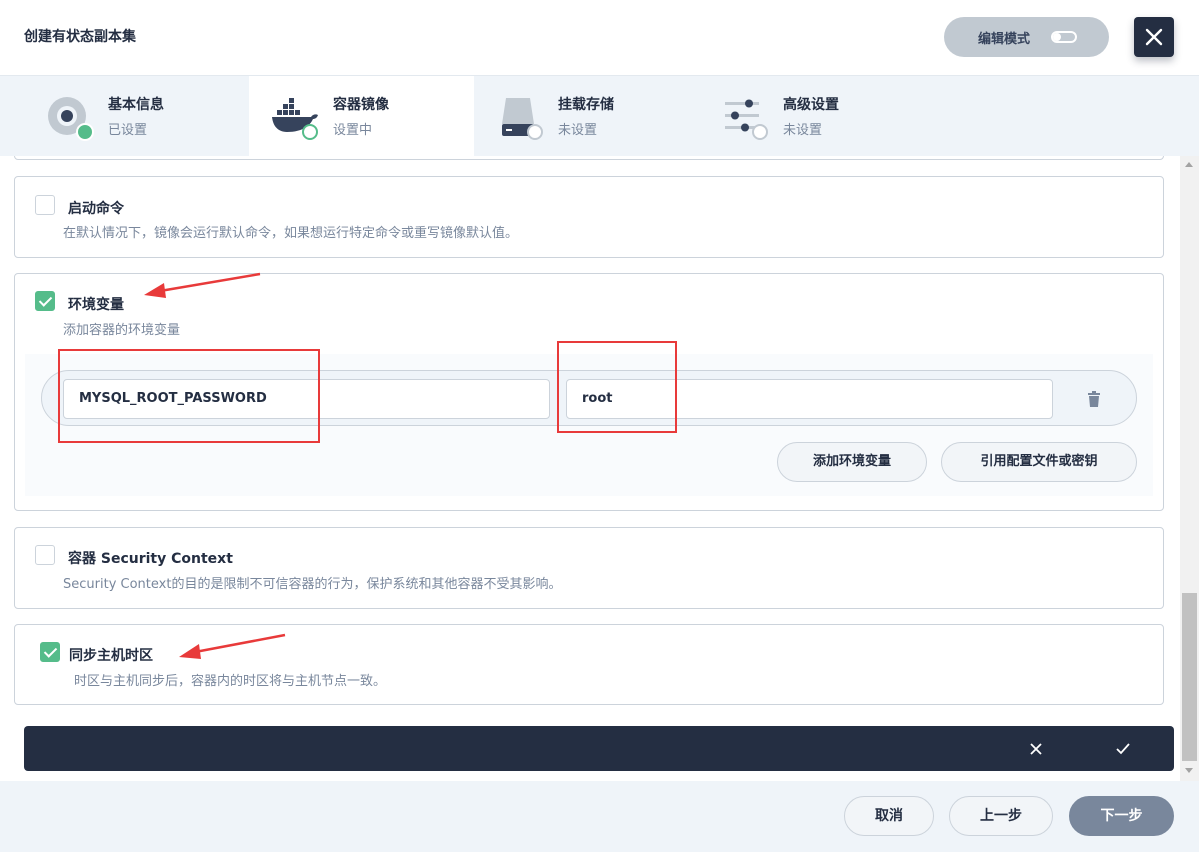 The width and height of the screenshot is (1199, 852). Describe the element at coordinates (295, 119) in the screenshot. I see `docker-icon` at that location.